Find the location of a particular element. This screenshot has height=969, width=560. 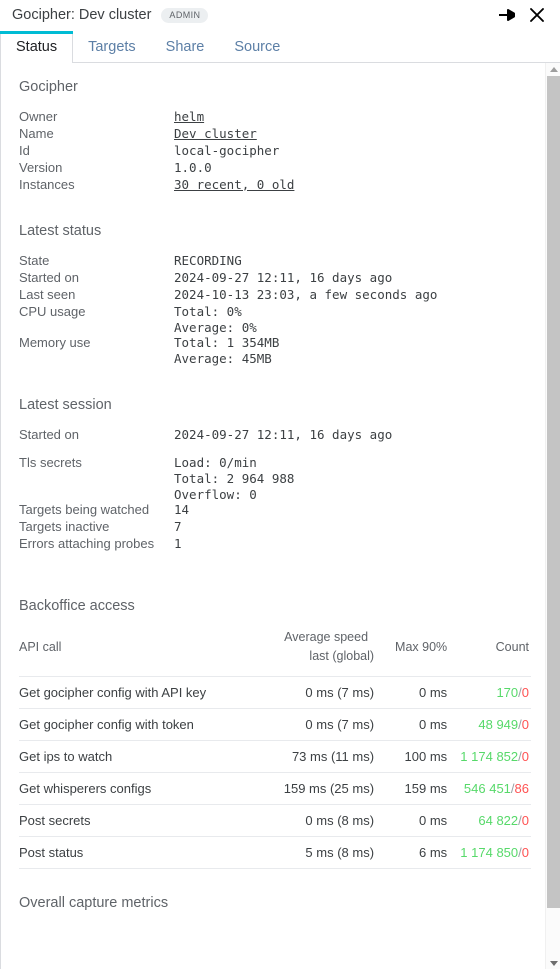

count-ok: 48 949 is located at coordinates (498, 724).